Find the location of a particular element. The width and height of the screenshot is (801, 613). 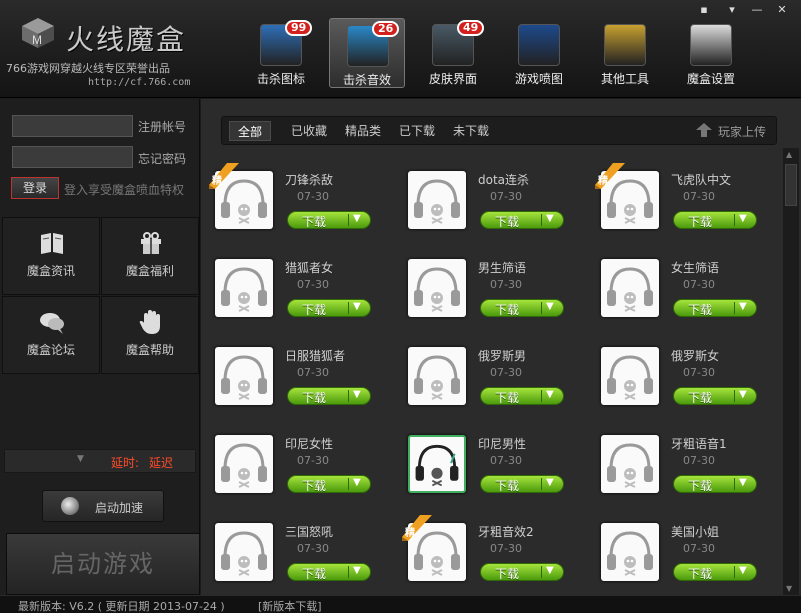

welfare-button: 魔盒福利 is located at coordinates (150, 256).